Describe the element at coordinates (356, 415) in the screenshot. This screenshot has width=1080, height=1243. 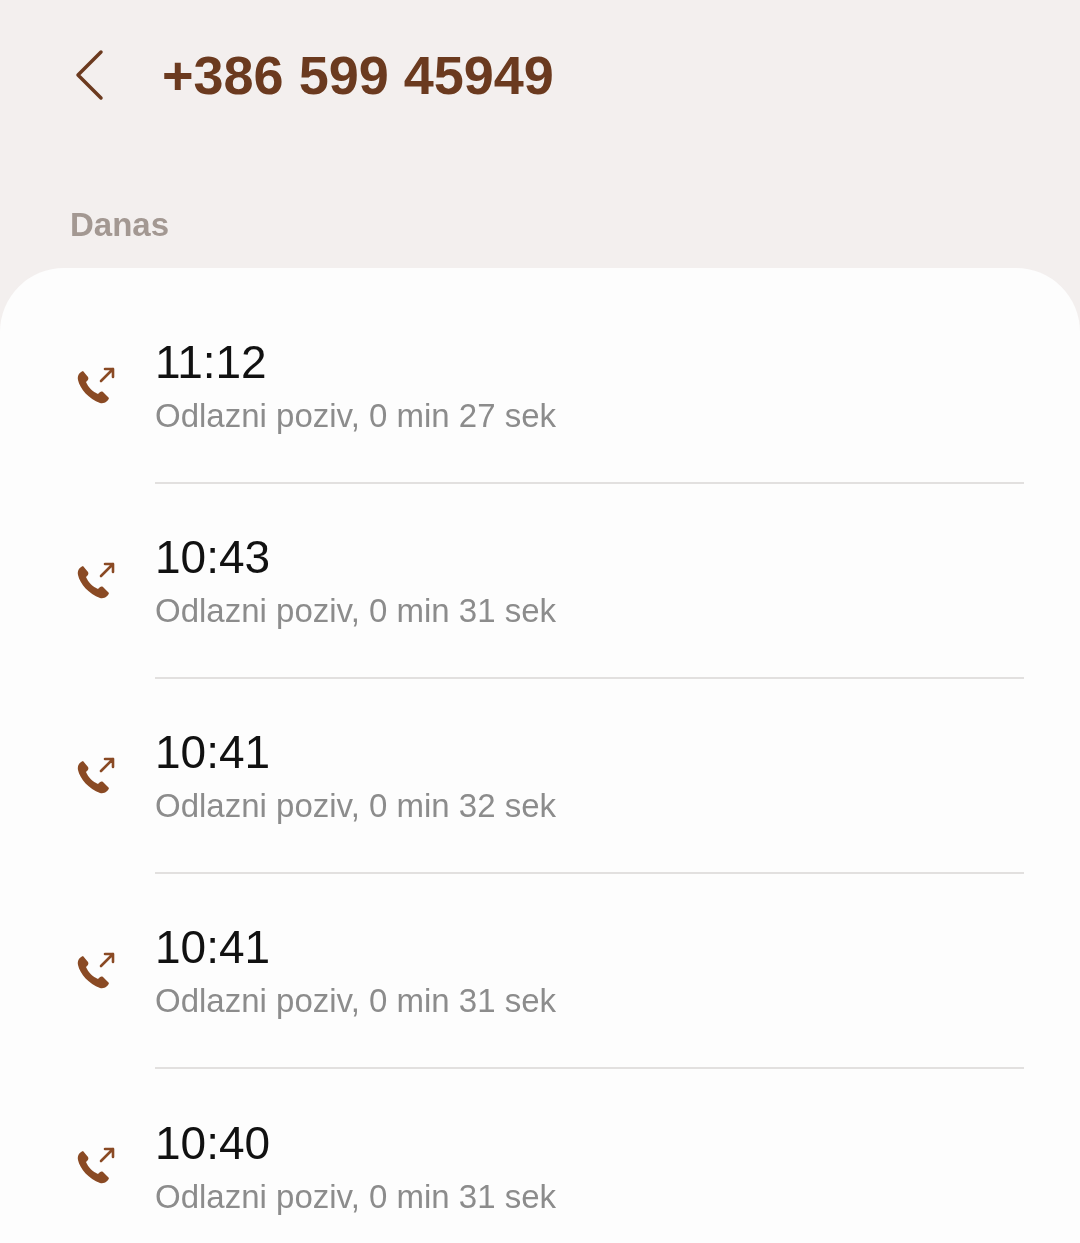
I see `call-detail: Odlazni poziv, 0 min 27 sek` at that location.